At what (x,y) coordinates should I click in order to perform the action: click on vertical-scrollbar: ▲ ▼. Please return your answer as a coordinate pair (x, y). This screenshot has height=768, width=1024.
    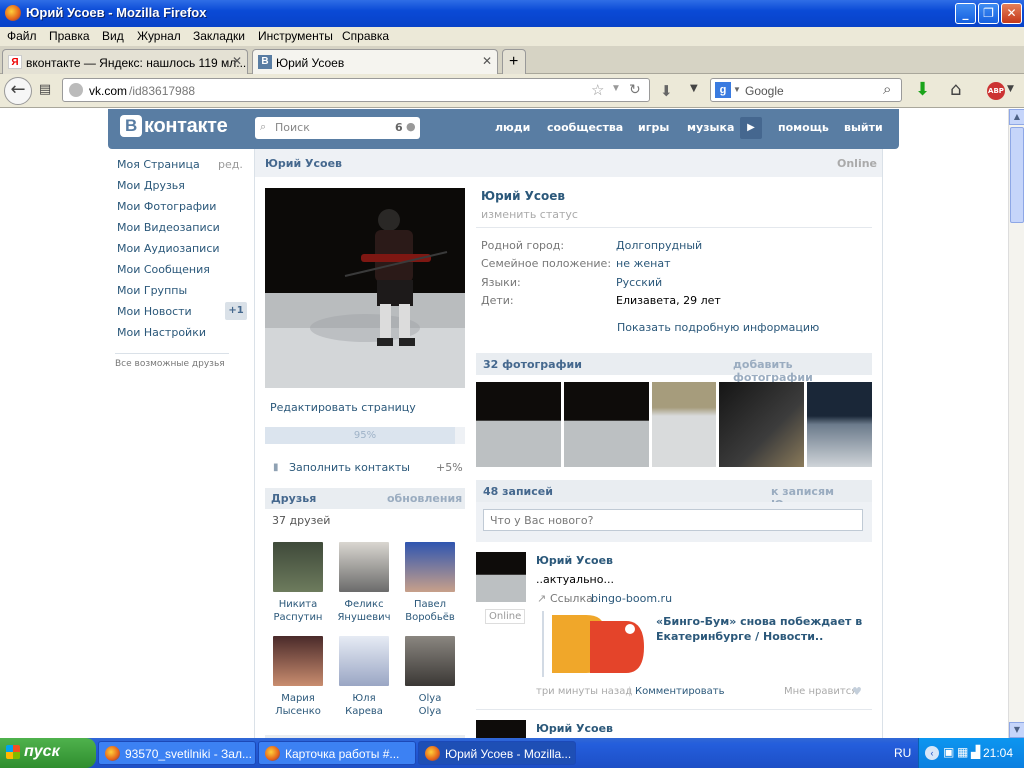
    Looking at the image, I should click on (1016, 423).